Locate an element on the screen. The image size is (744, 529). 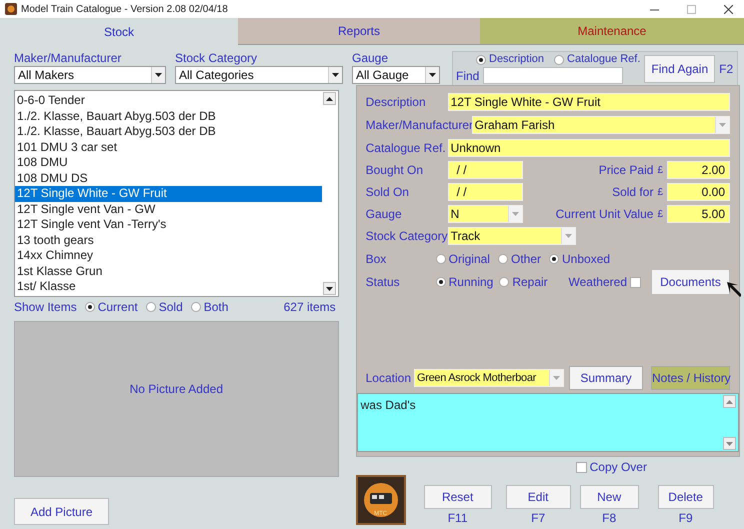
list-item: 12T Single White - GW Fruit is located at coordinates (168, 194).